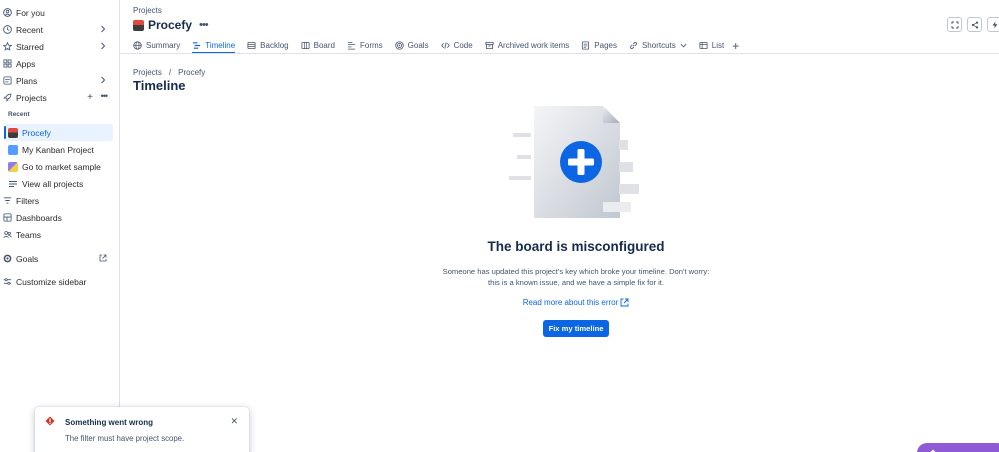 Image resolution: width=999 pixels, height=452 pixels. I want to click on error-icon, so click(50, 421).